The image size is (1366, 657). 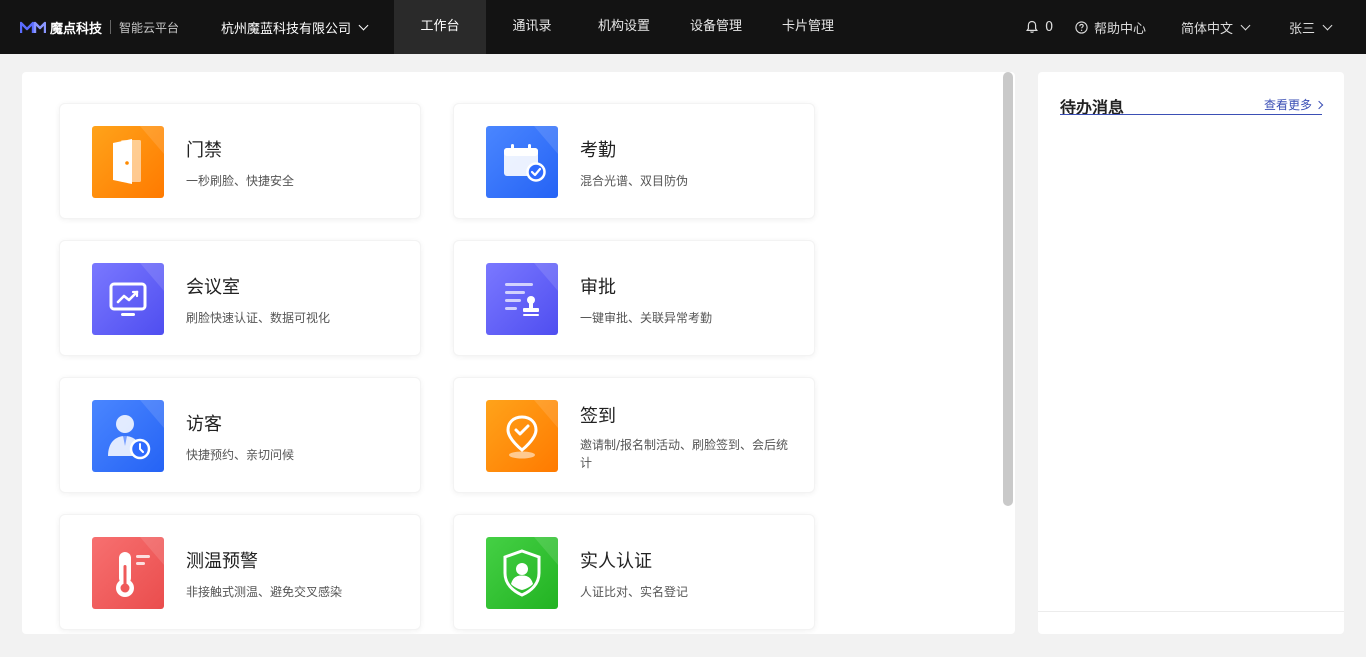 What do you see at coordinates (128, 436) in the screenshot?
I see `visitor-clock-icon` at bounding box center [128, 436].